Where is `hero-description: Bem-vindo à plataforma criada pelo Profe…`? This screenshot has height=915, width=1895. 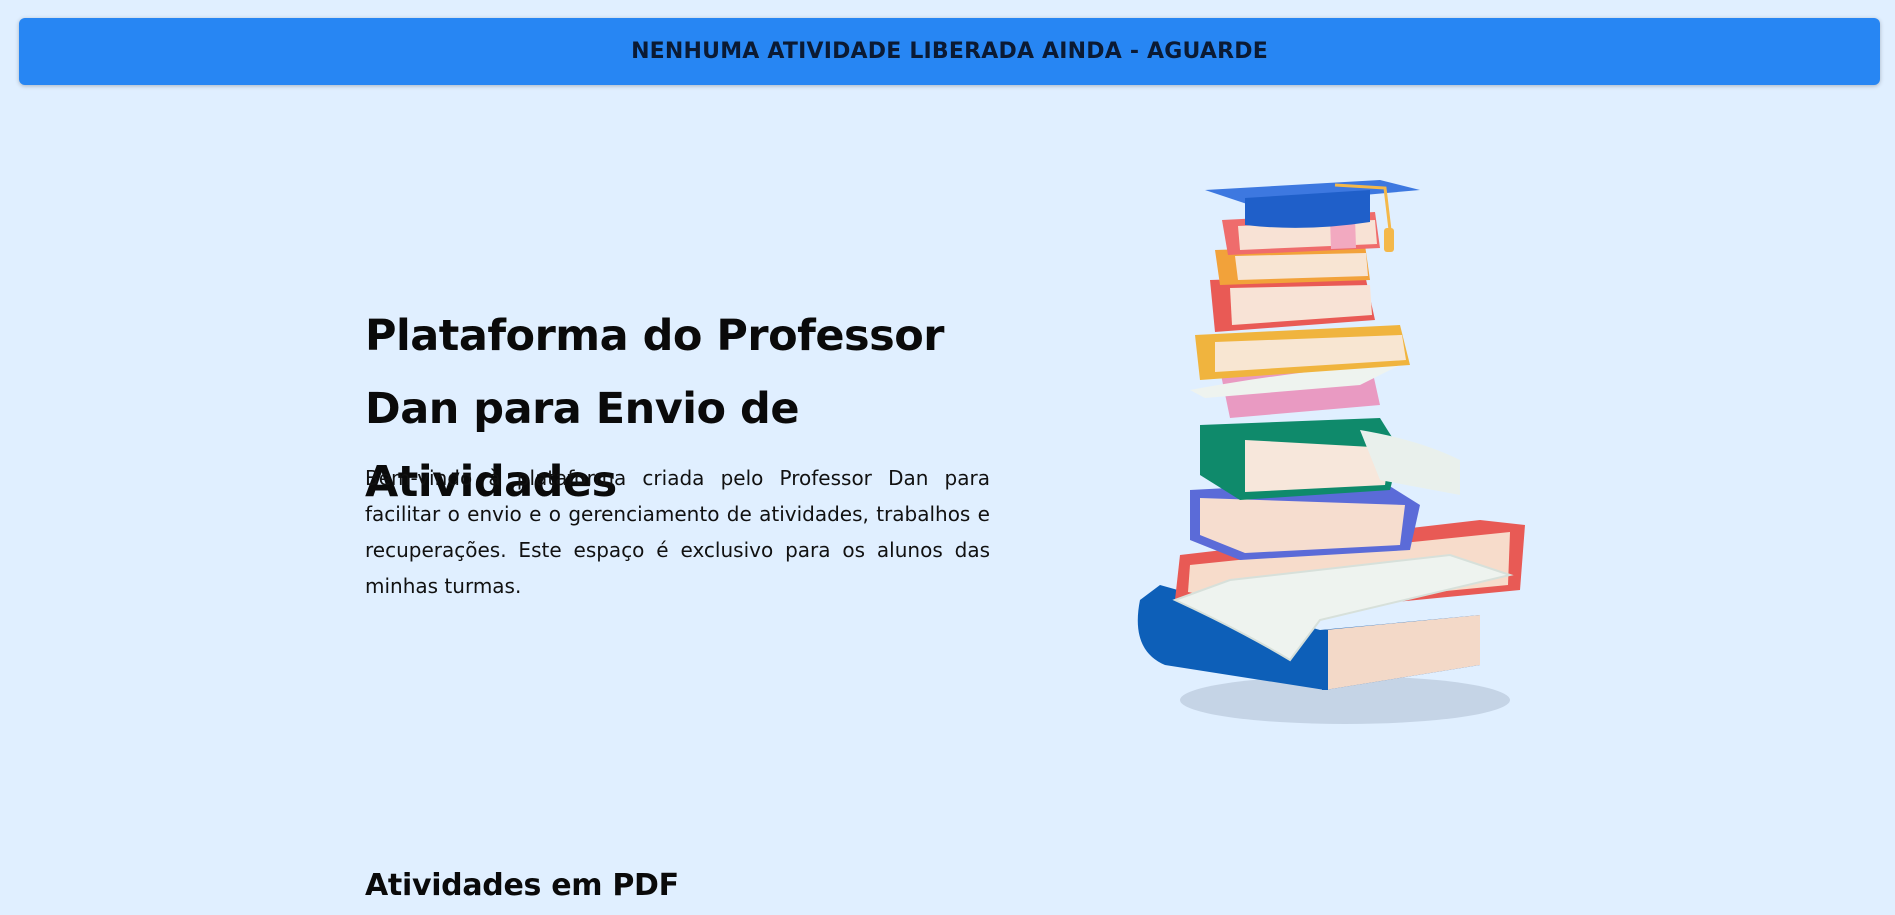
hero-description: Bem-vindo à plataforma criada pelo Profe… is located at coordinates (677, 532).